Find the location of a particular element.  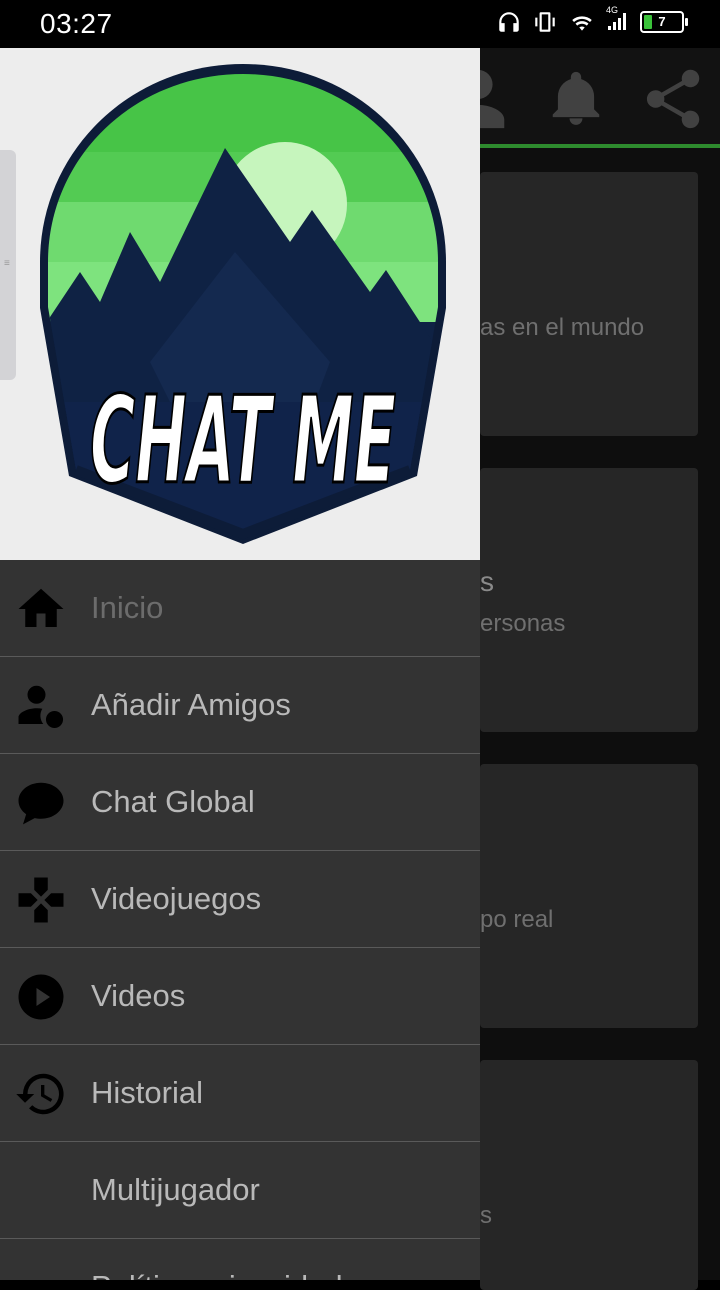

card-subtitle: as en el mundo is located at coordinates (562, 327).